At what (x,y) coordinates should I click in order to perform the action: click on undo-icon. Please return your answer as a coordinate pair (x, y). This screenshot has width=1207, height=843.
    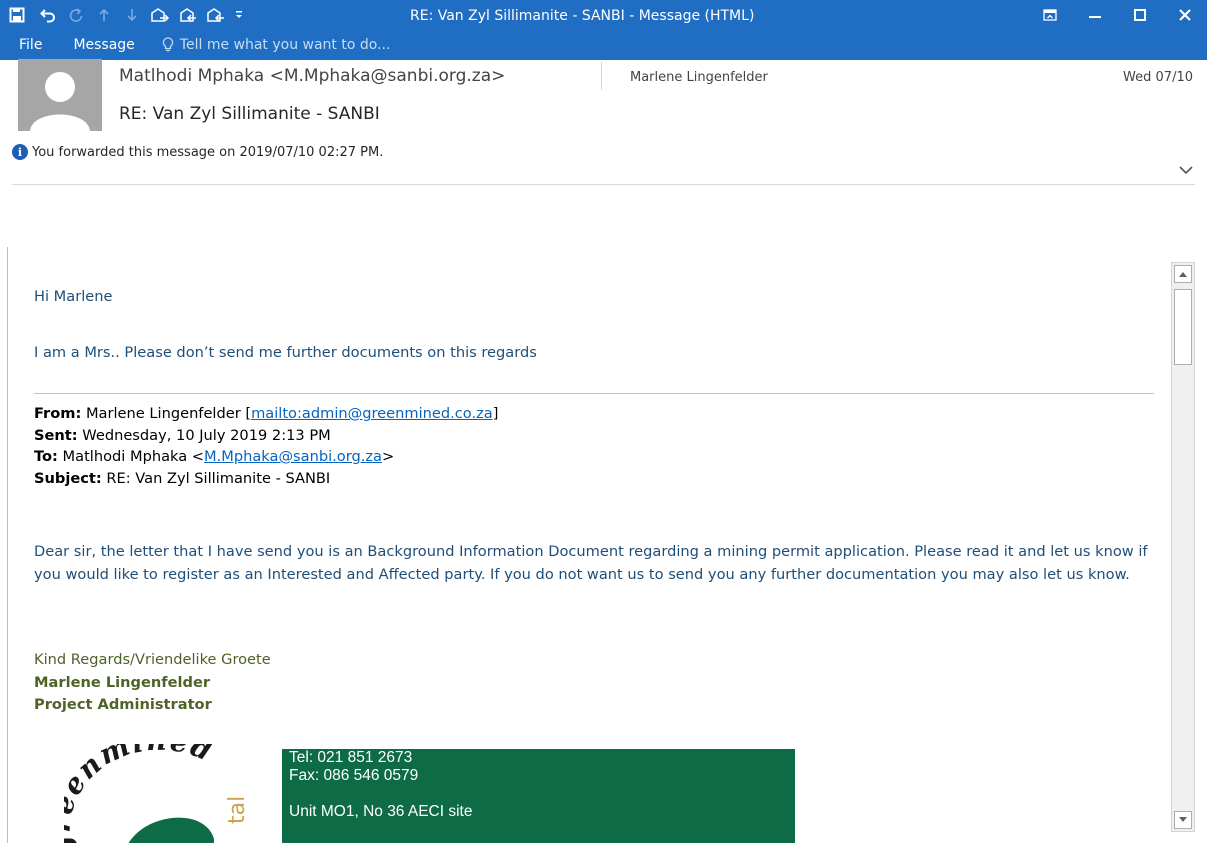
    Looking at the image, I should click on (48, 15).